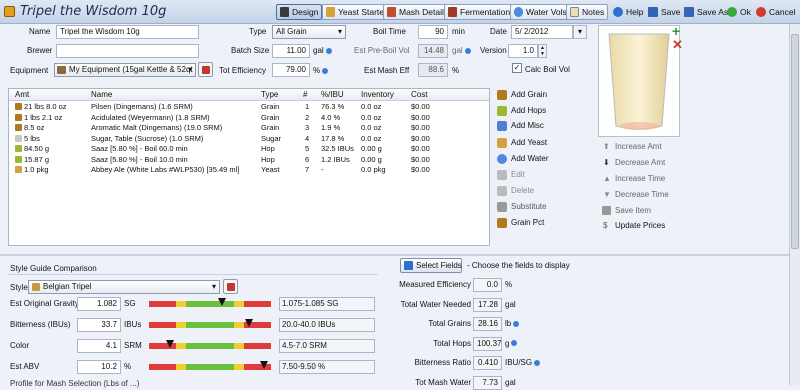  I want to click on col-pct-ibu: %/IBU, so click(332, 94).